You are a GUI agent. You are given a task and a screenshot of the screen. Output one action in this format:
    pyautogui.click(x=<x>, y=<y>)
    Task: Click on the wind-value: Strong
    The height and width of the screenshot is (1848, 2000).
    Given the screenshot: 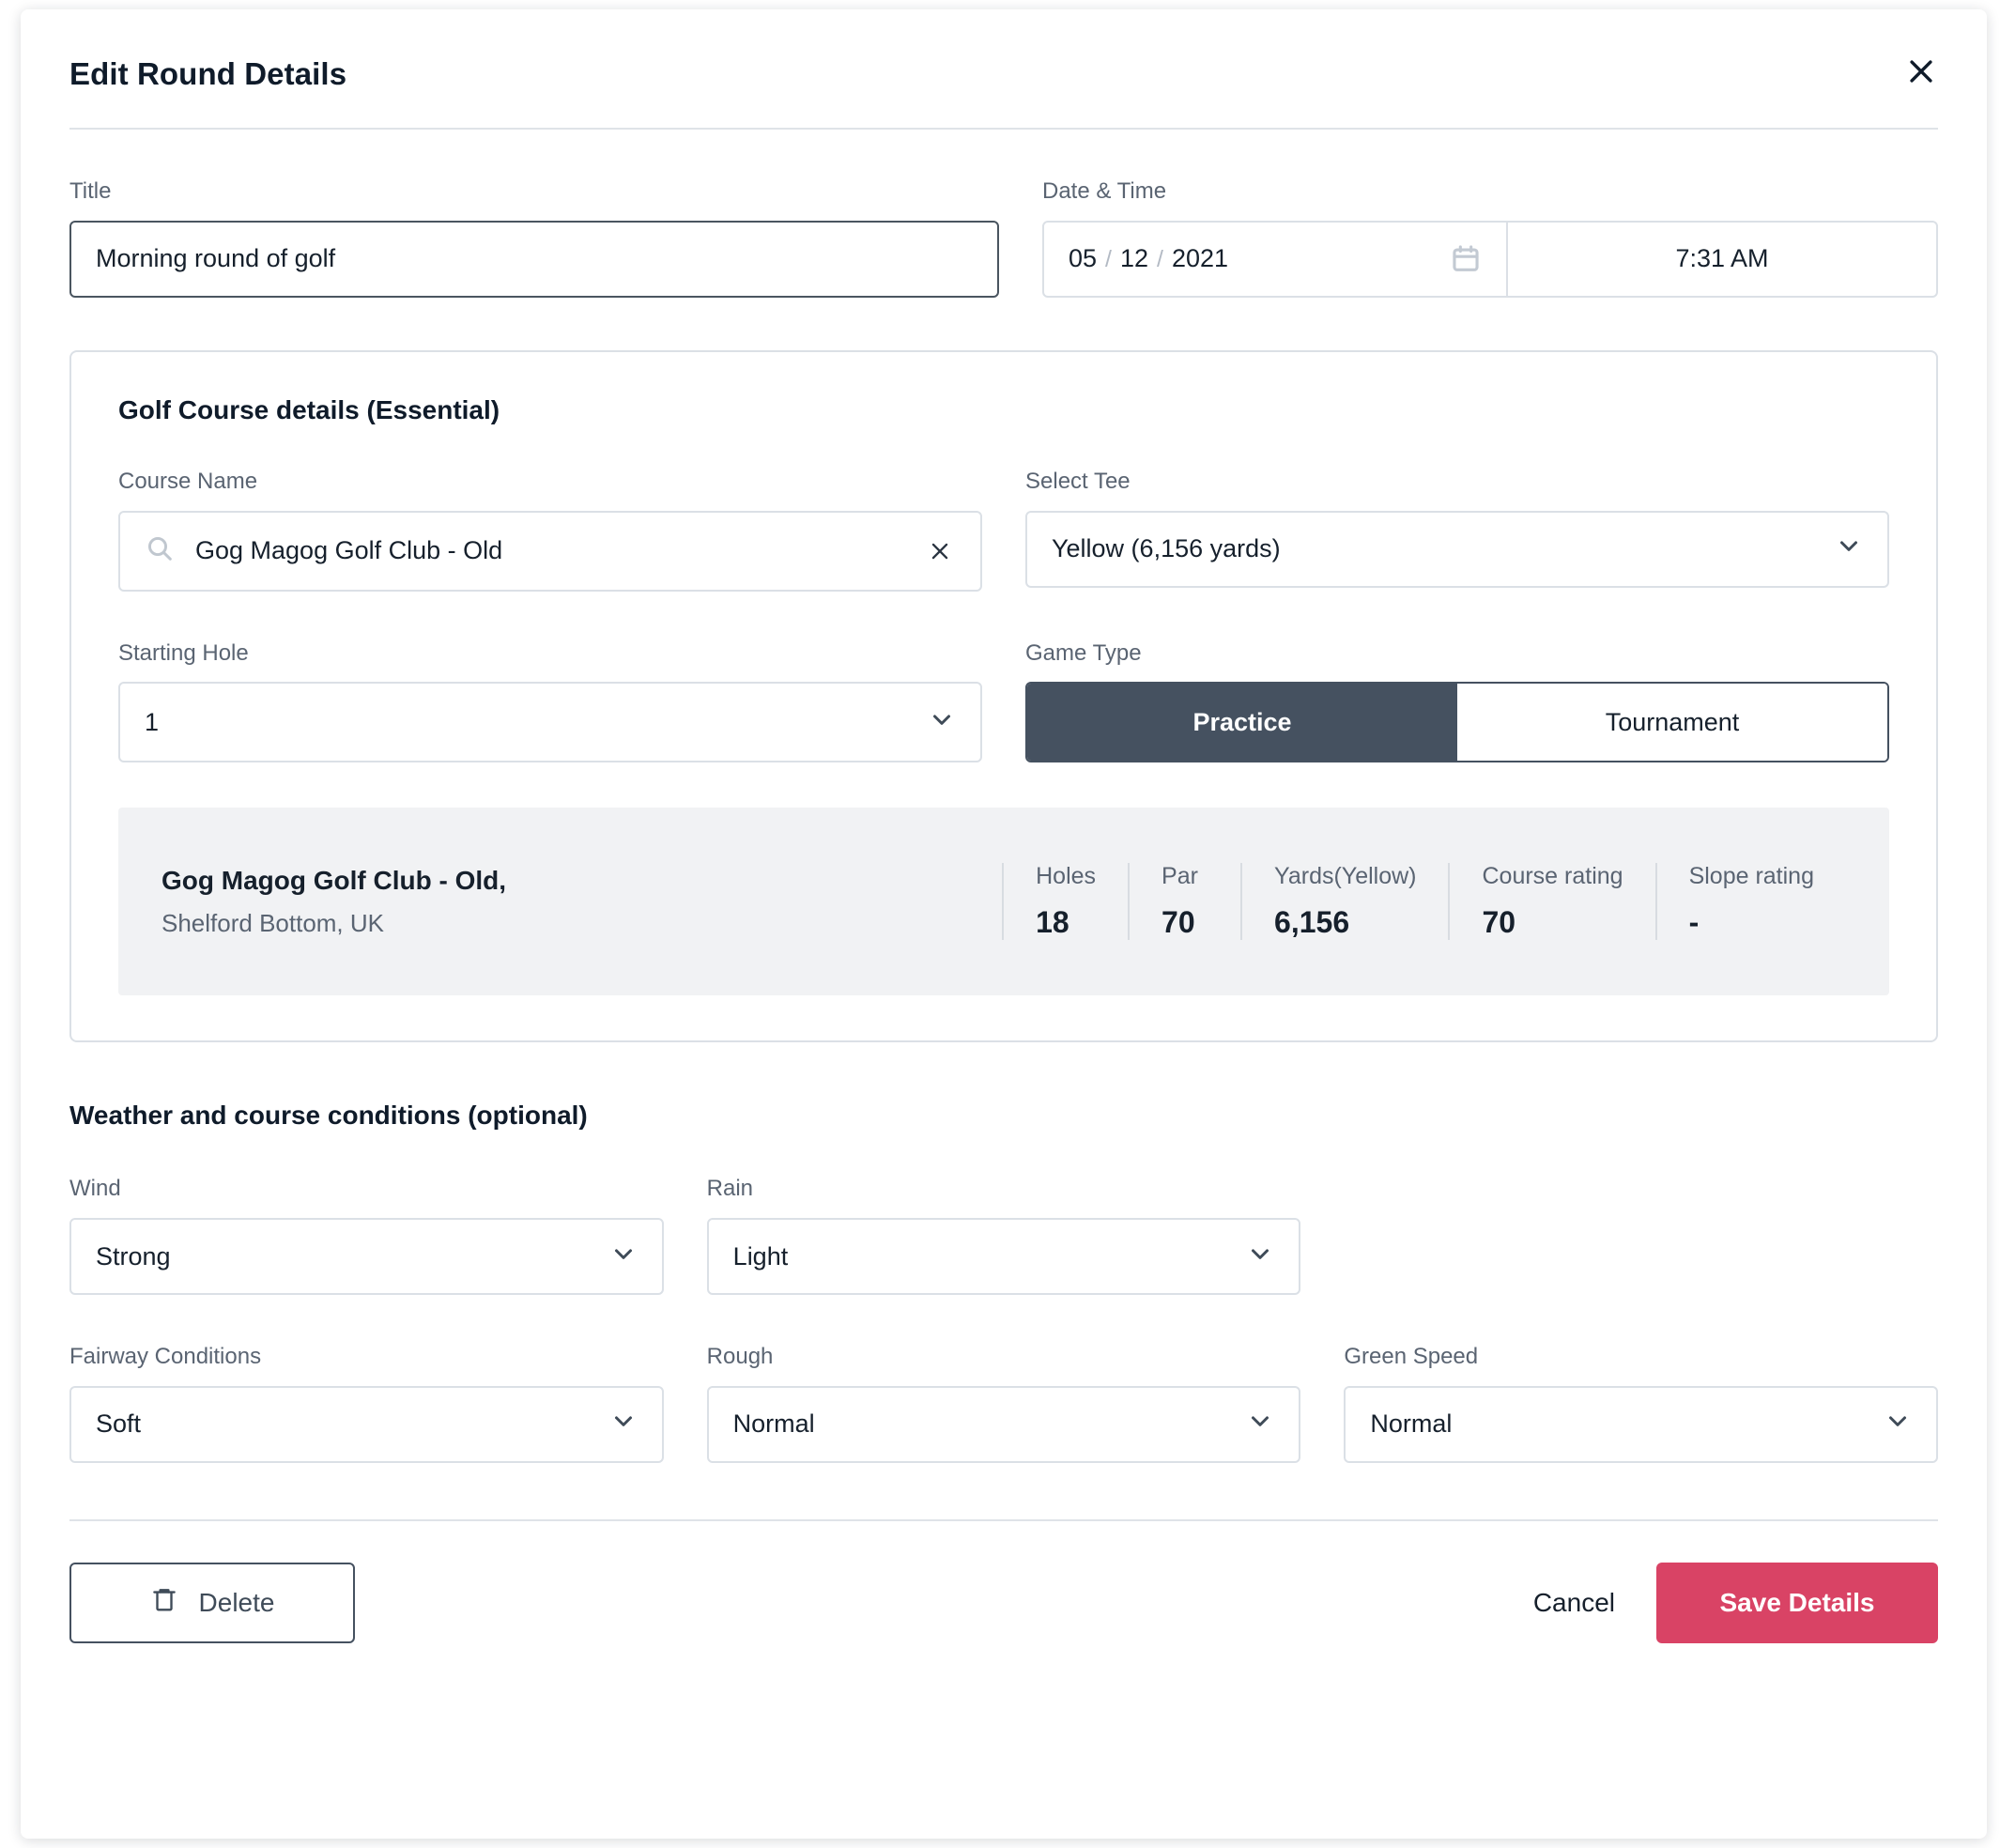 What is the action you would take?
    pyautogui.click(x=133, y=1255)
    